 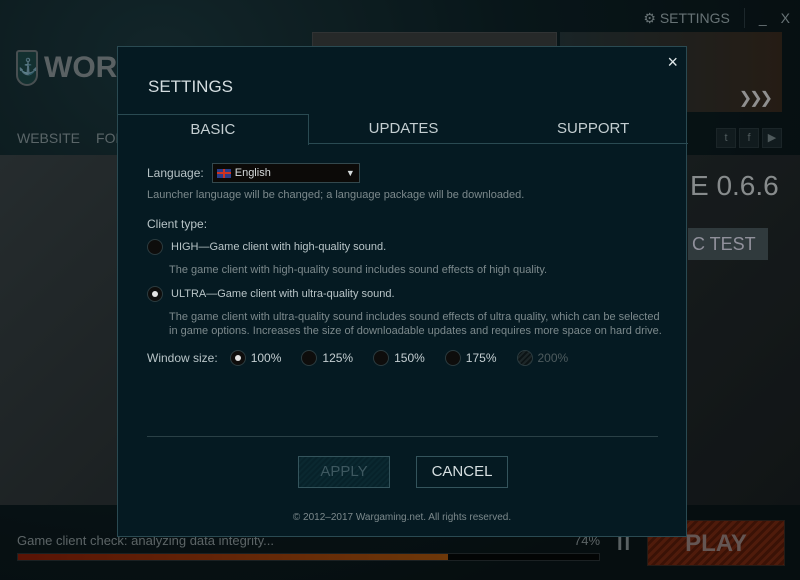 What do you see at coordinates (182, 358) in the screenshot?
I see `window-size-label: Window size:` at bounding box center [182, 358].